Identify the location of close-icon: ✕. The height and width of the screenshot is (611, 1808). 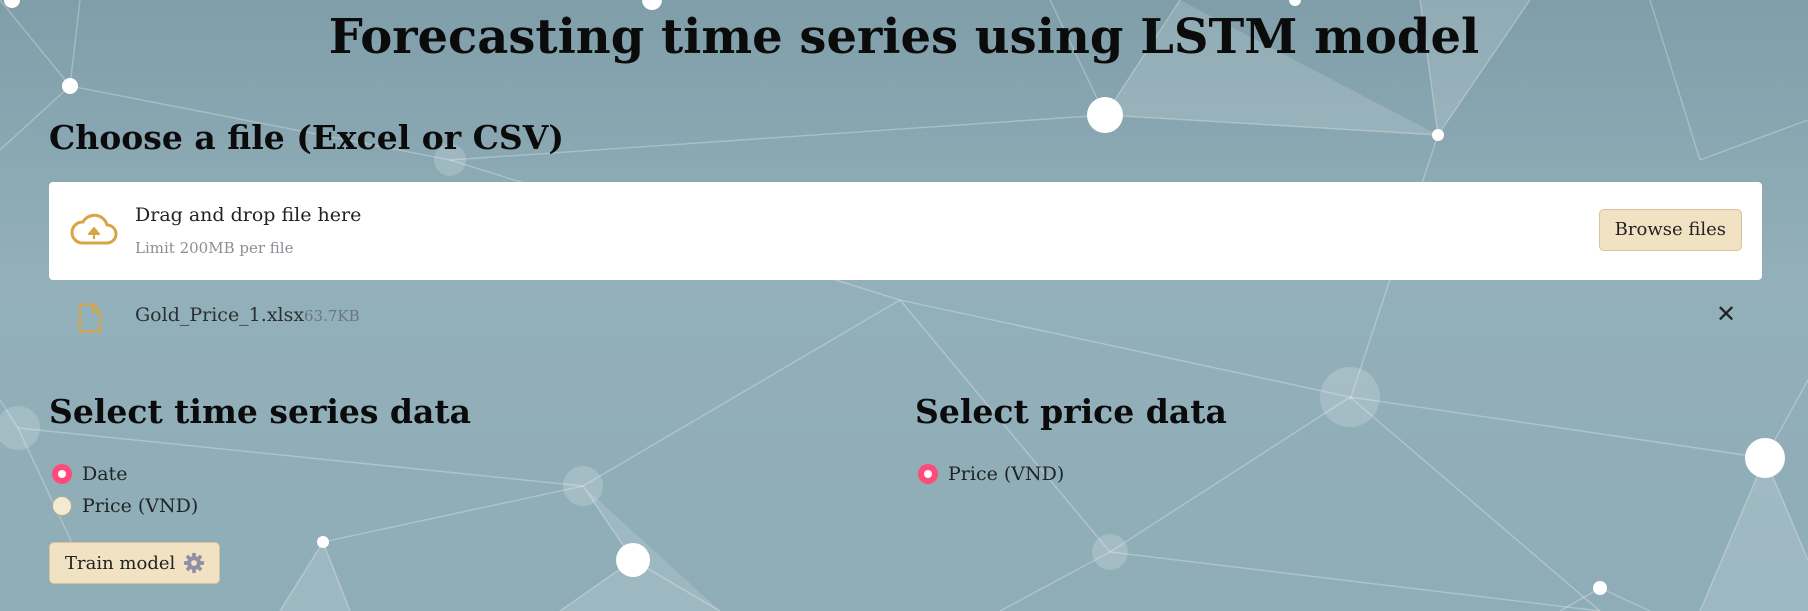
(1726, 314).